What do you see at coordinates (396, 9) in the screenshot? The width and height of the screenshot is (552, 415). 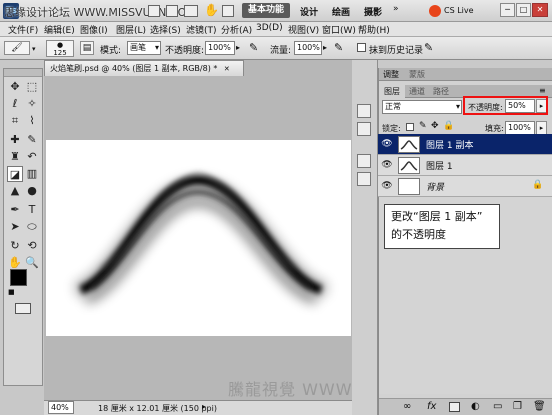 I see `more-workspaces-button: »` at bounding box center [396, 9].